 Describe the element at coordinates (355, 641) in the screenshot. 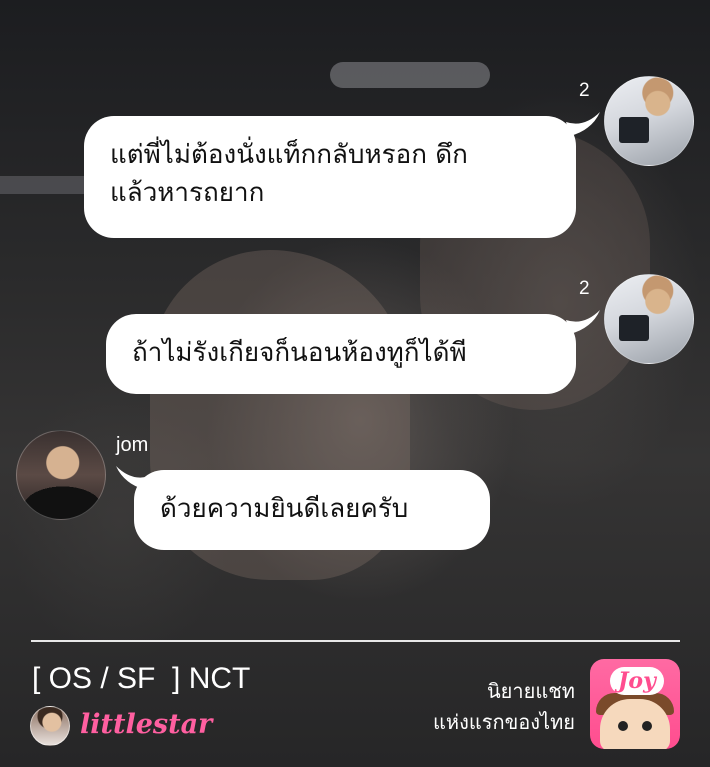

I see `footer-divider` at that location.